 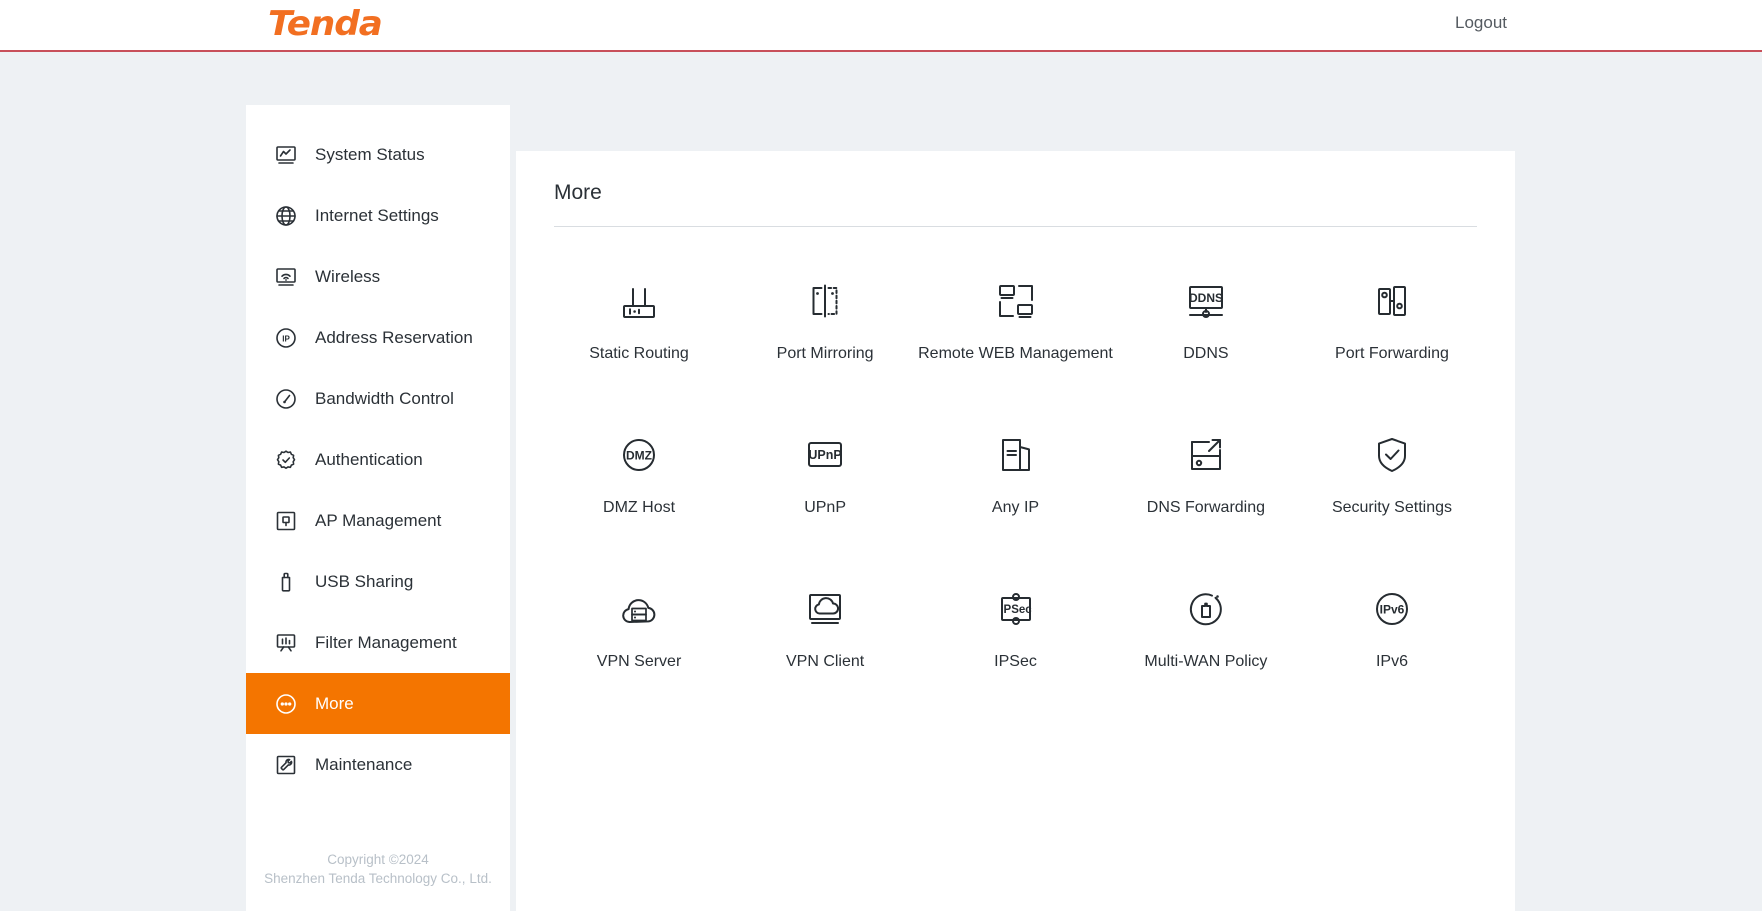 I want to click on sidebar-item-label: Authentication, so click(x=369, y=459).